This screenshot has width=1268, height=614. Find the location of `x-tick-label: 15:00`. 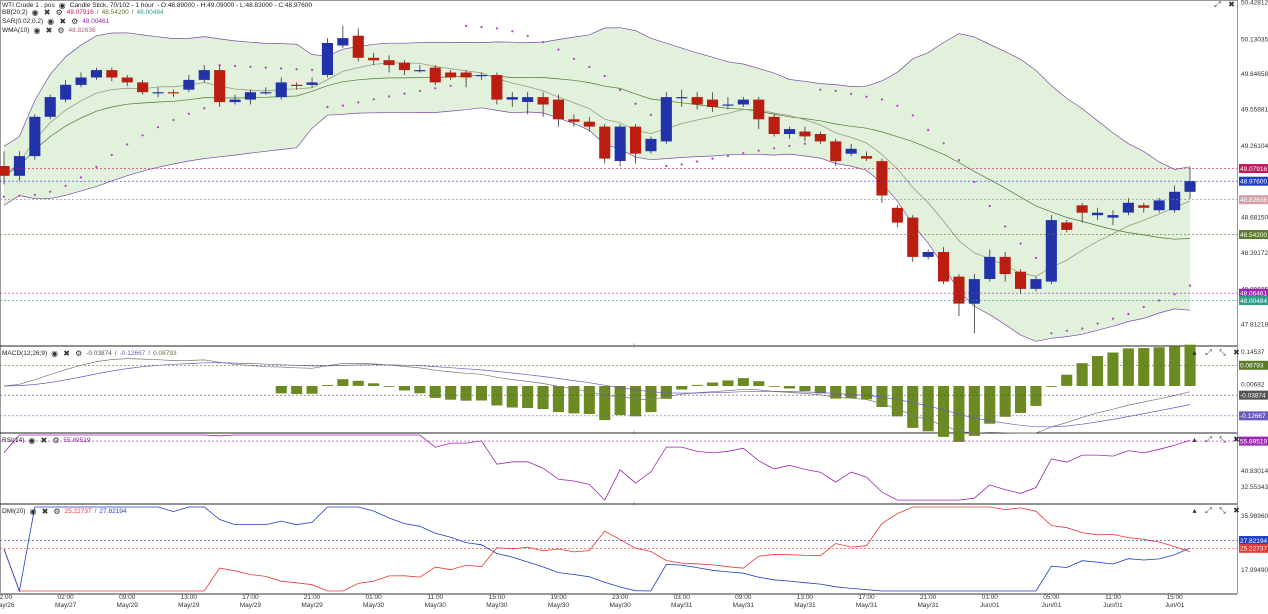

x-tick-label: 15:00 is located at coordinates (1174, 597).